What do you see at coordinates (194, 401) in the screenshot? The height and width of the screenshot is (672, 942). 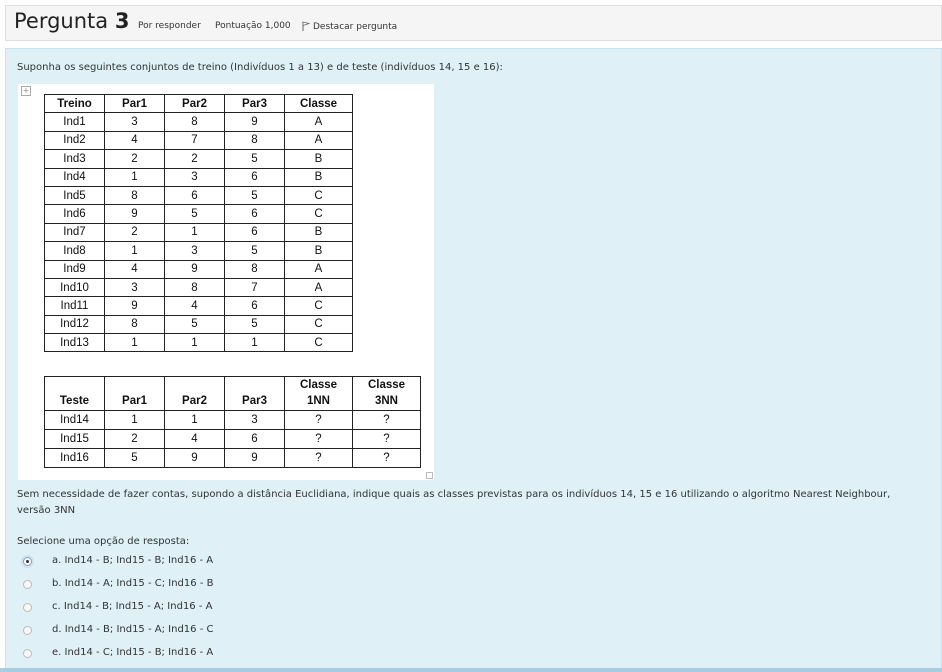 I see `test-header-text: Par2` at bounding box center [194, 401].